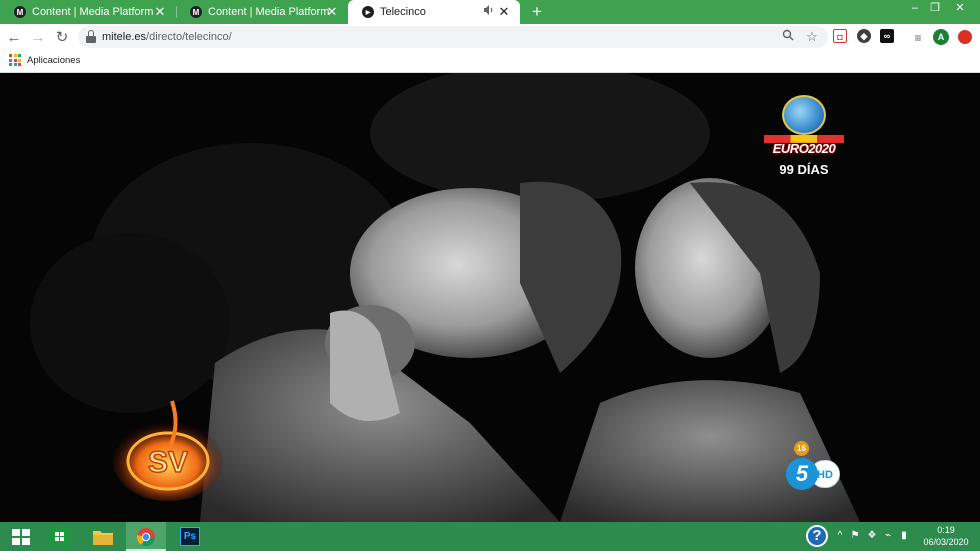 The image size is (980, 551). What do you see at coordinates (888, 536) in the screenshot?
I see `usb-icon: ⌁` at bounding box center [888, 536].